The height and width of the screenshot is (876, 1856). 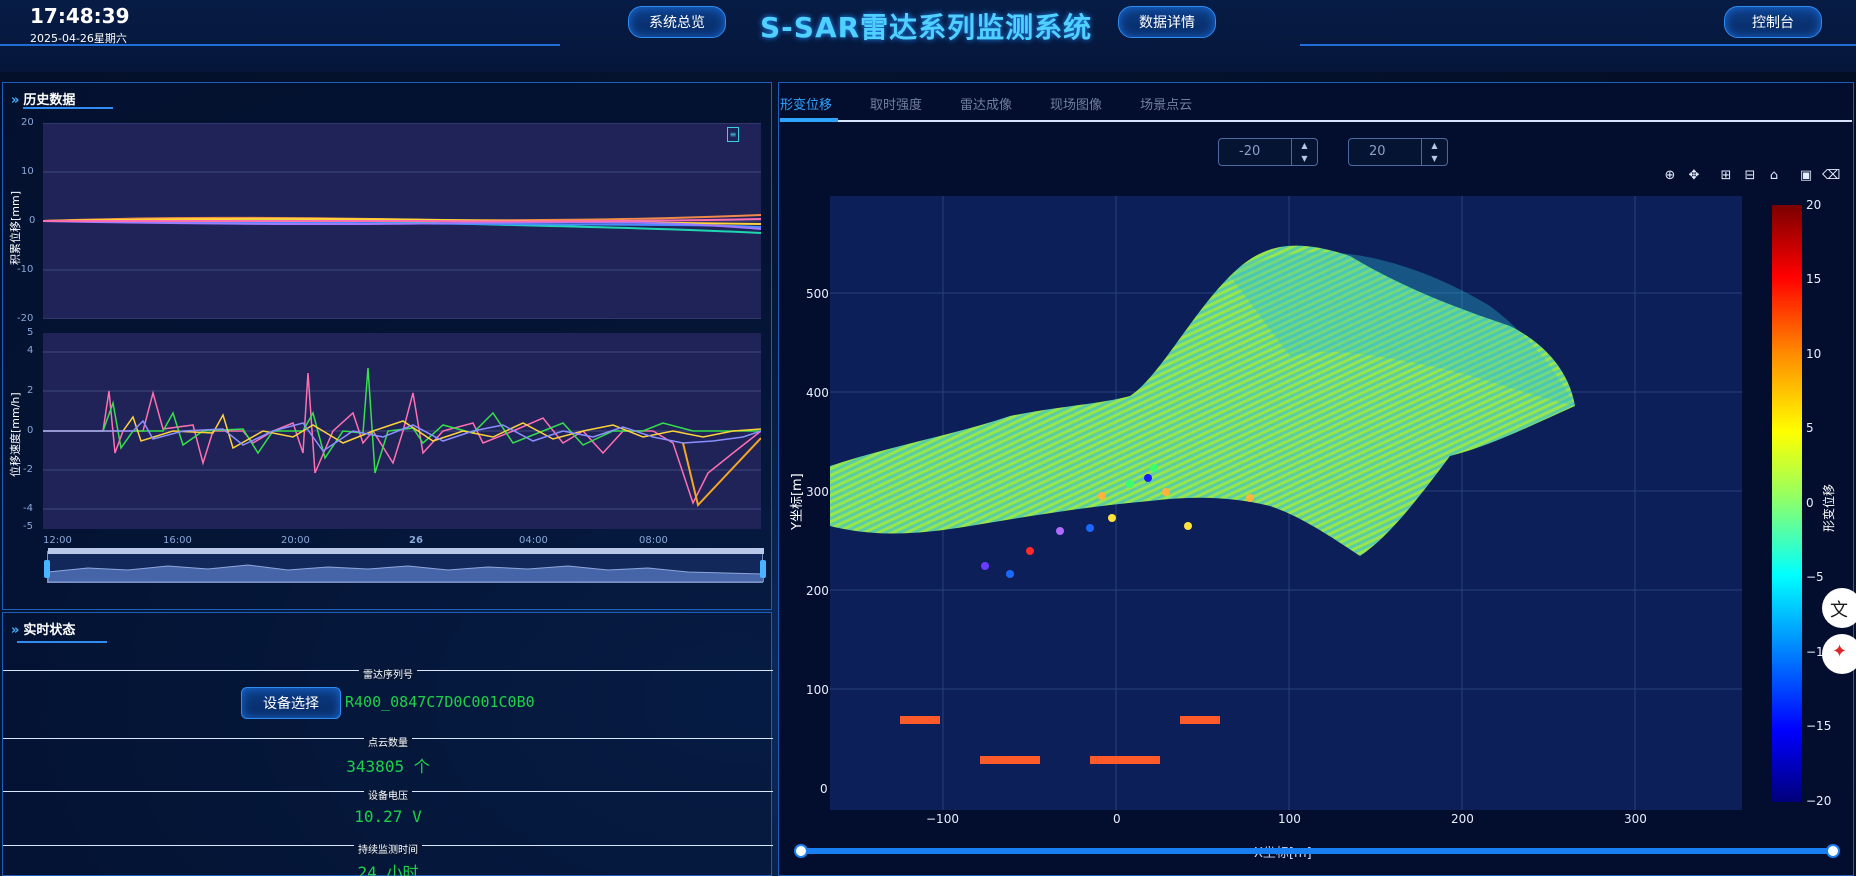 I want to click on velocity-lines, so click(x=402, y=430).